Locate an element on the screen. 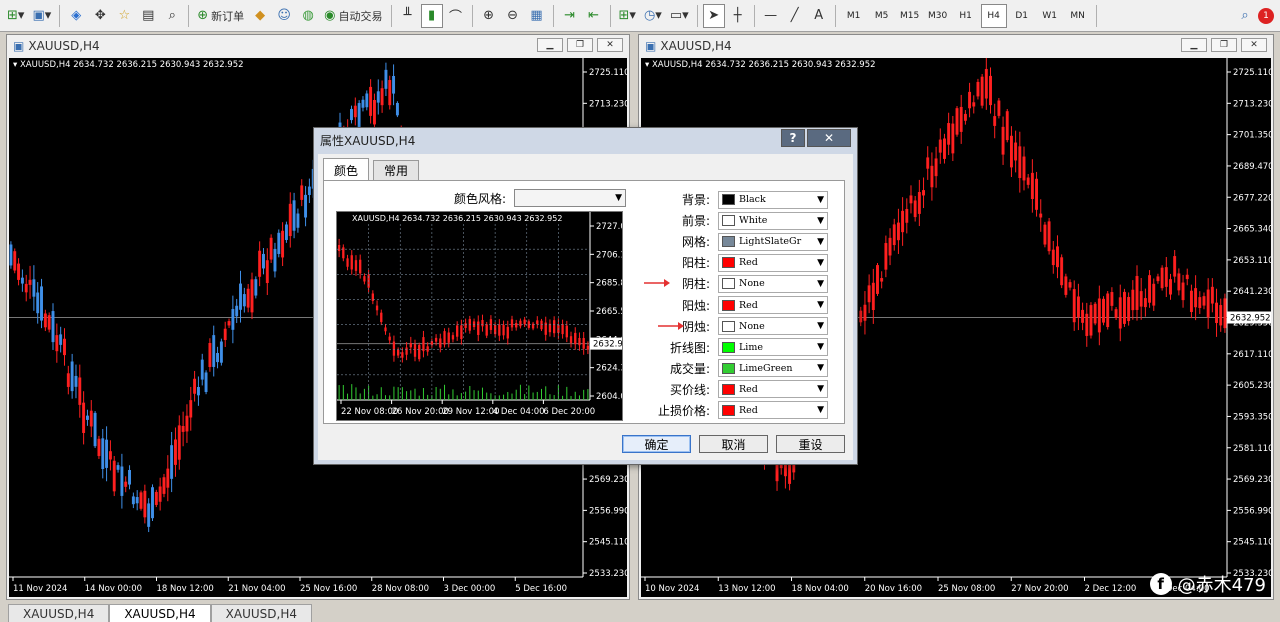 This screenshot has width=1280, height=622. chart-tabs: XAUUSD,H4 XAUUSD,H4 XAUUSD,H4 is located at coordinates (640, 612).